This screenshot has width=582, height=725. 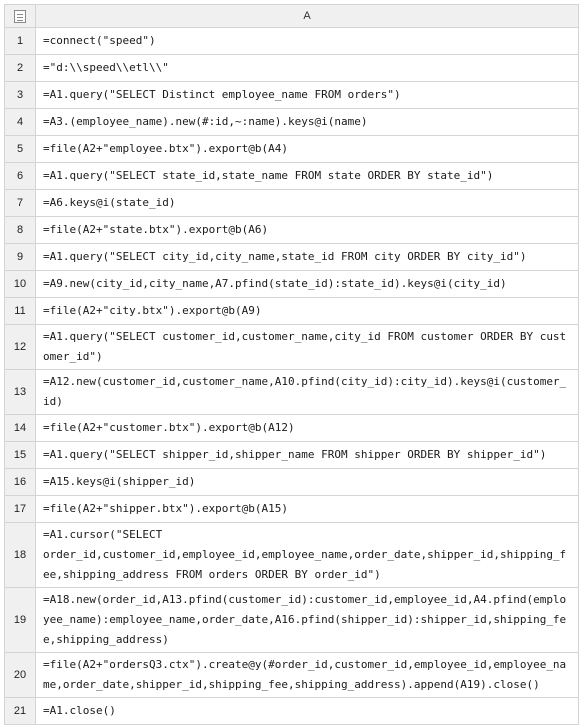 What do you see at coordinates (20, 284) in the screenshot?
I see `row-header: 10` at bounding box center [20, 284].